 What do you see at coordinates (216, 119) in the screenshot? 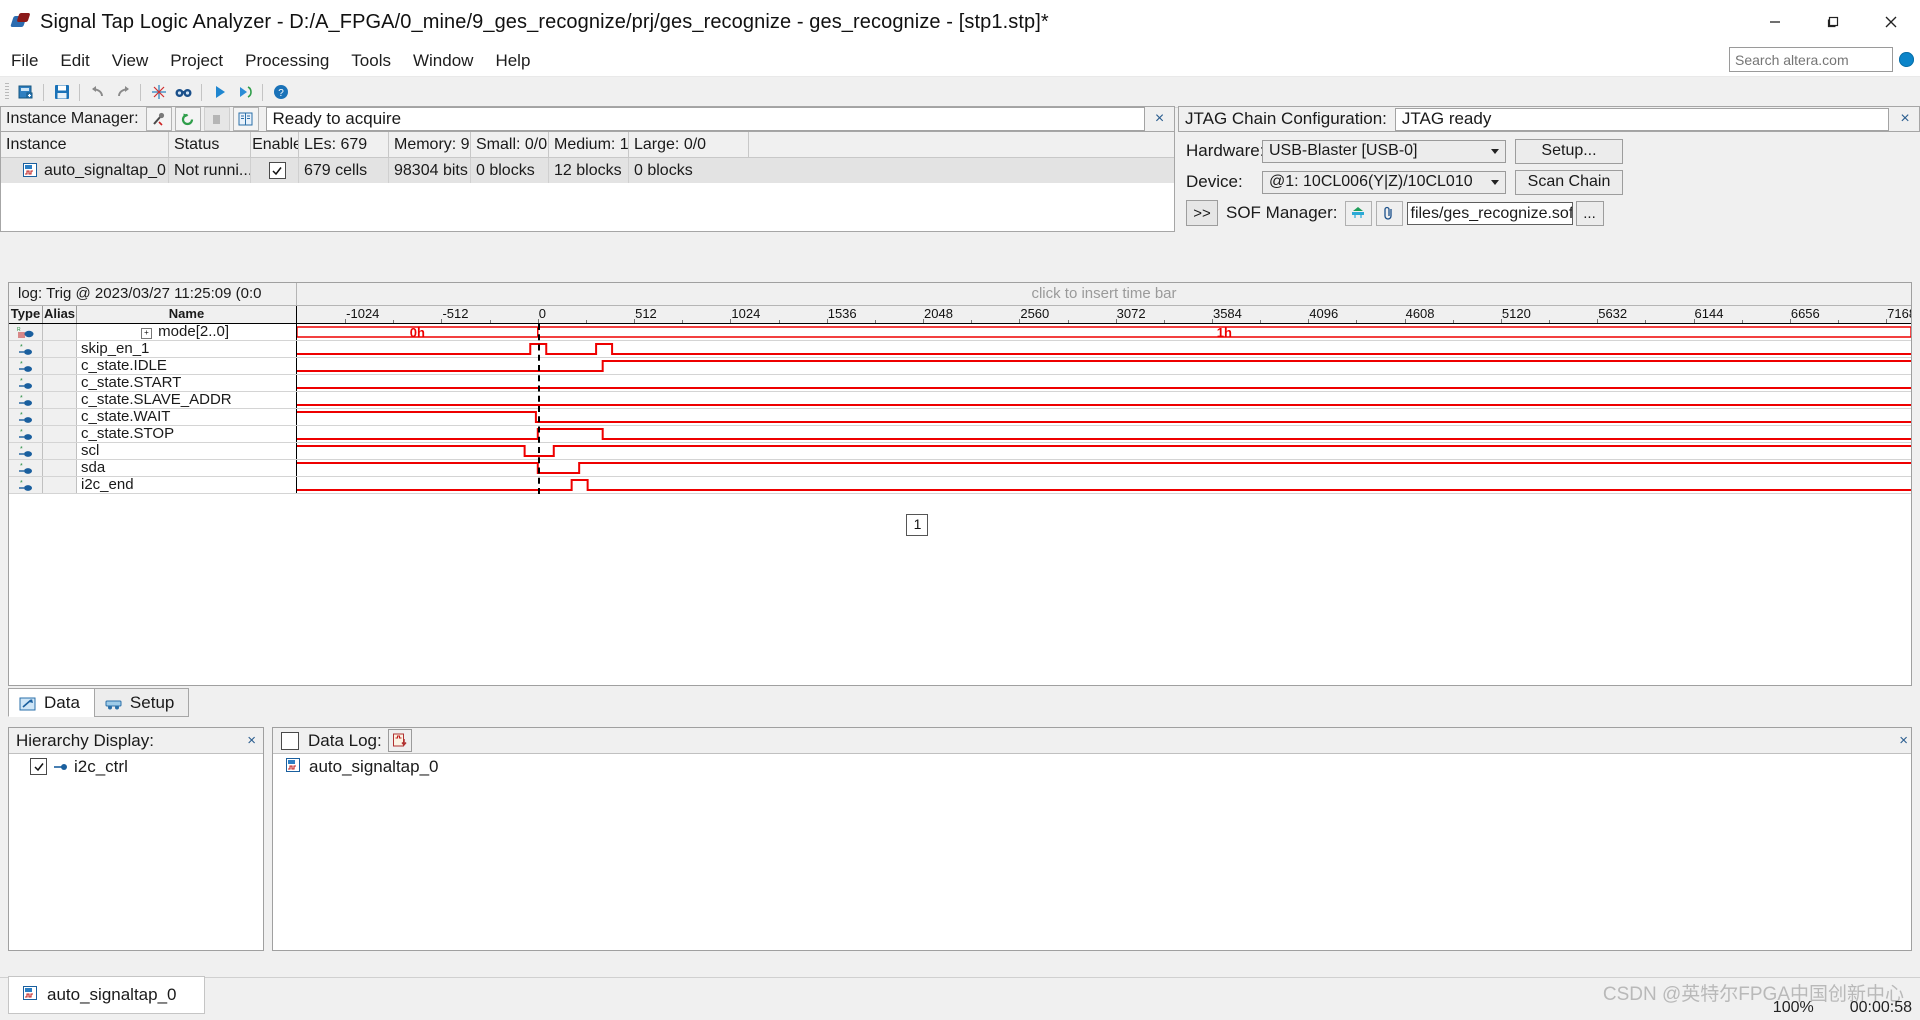
I see `stop-button` at bounding box center [216, 119].